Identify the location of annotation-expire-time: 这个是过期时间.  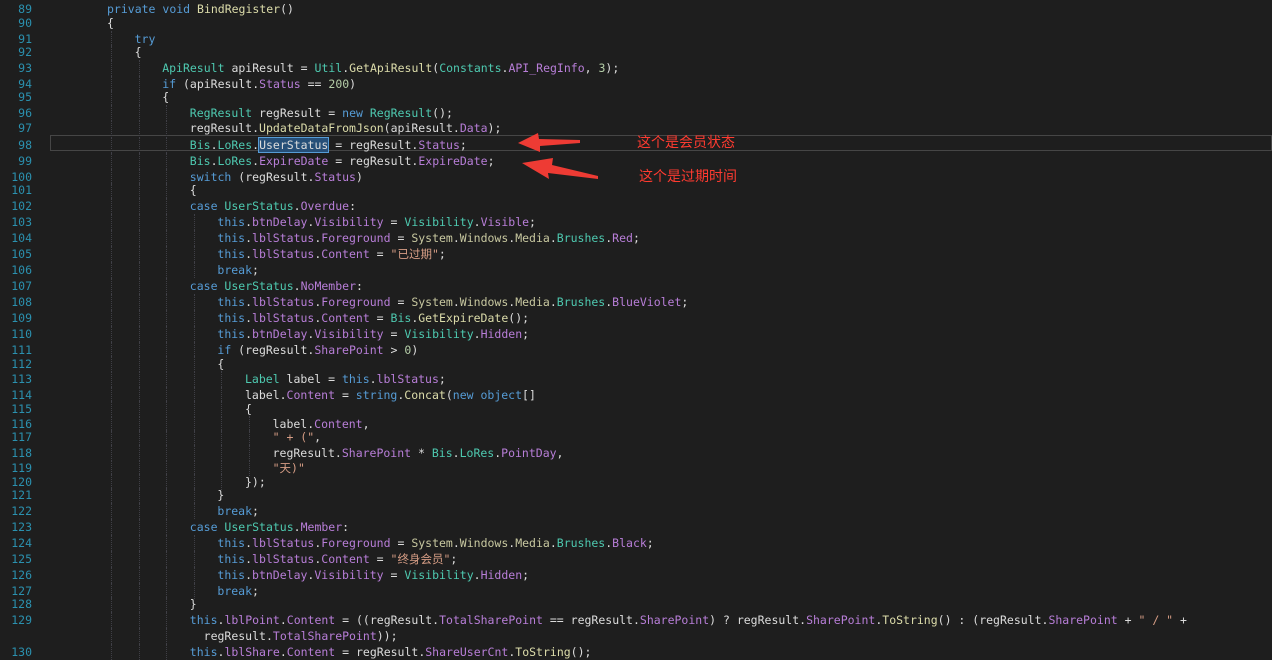
(688, 177).